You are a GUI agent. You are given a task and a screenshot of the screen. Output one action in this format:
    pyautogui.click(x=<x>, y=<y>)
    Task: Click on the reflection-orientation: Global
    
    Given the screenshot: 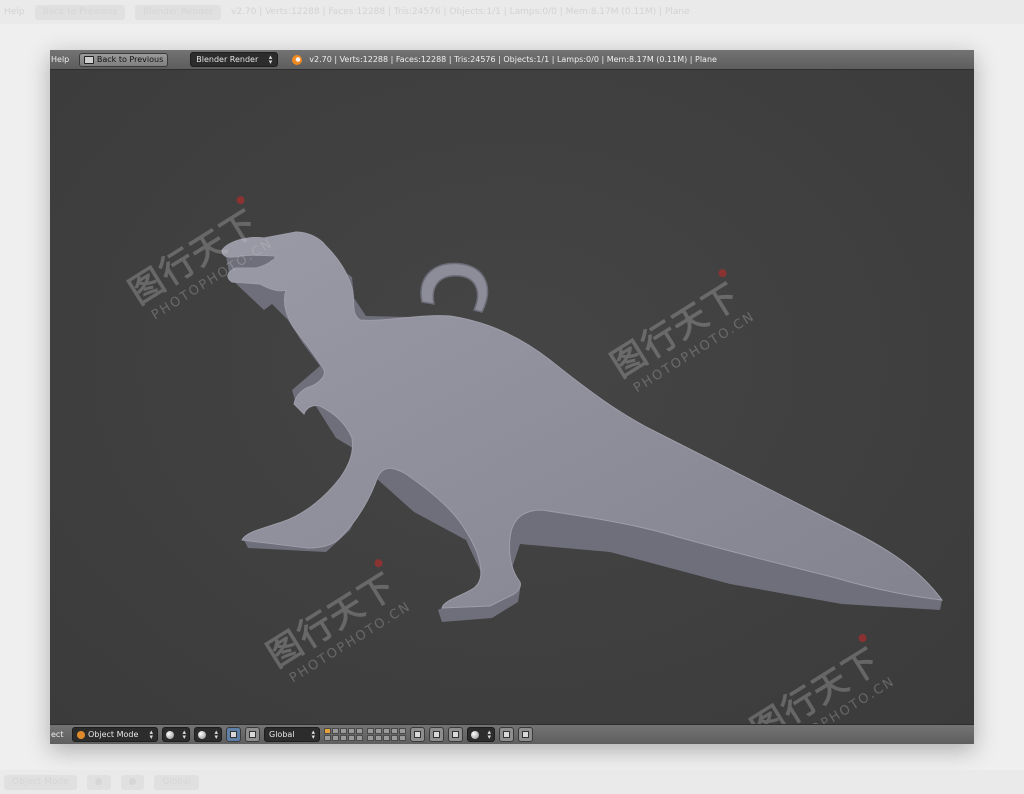 What is the action you would take?
    pyautogui.click(x=177, y=782)
    